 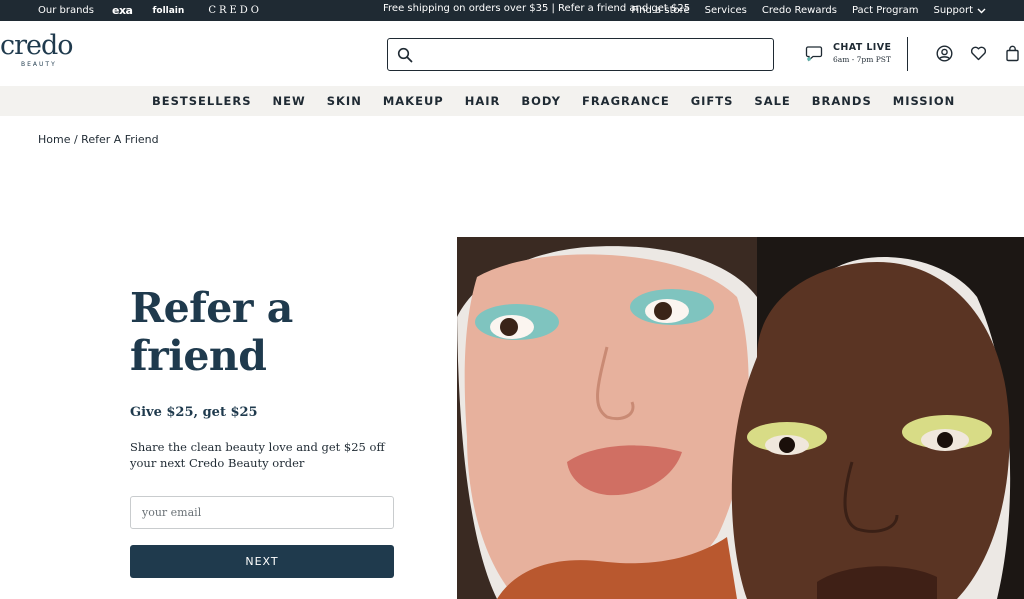 I want to click on nav-item-hair: HAIR, so click(x=483, y=101).